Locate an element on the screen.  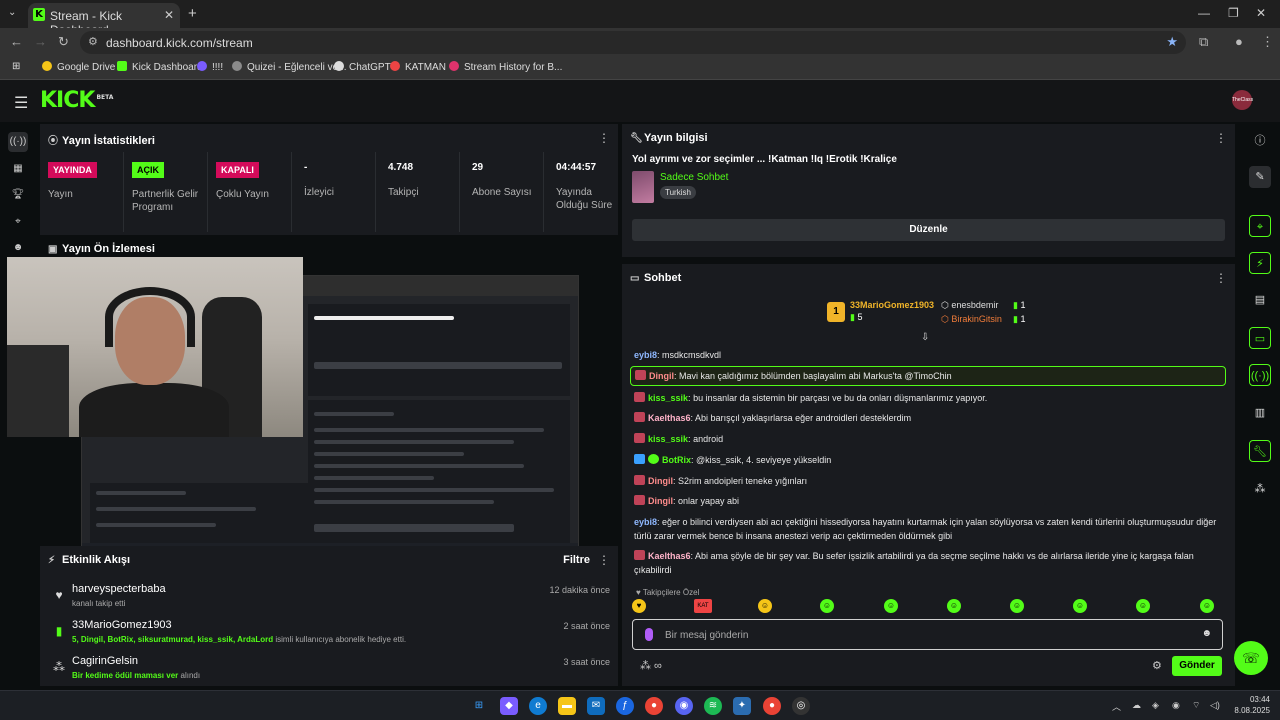
reload-icon: ↻ is located at coordinates (63, 42).